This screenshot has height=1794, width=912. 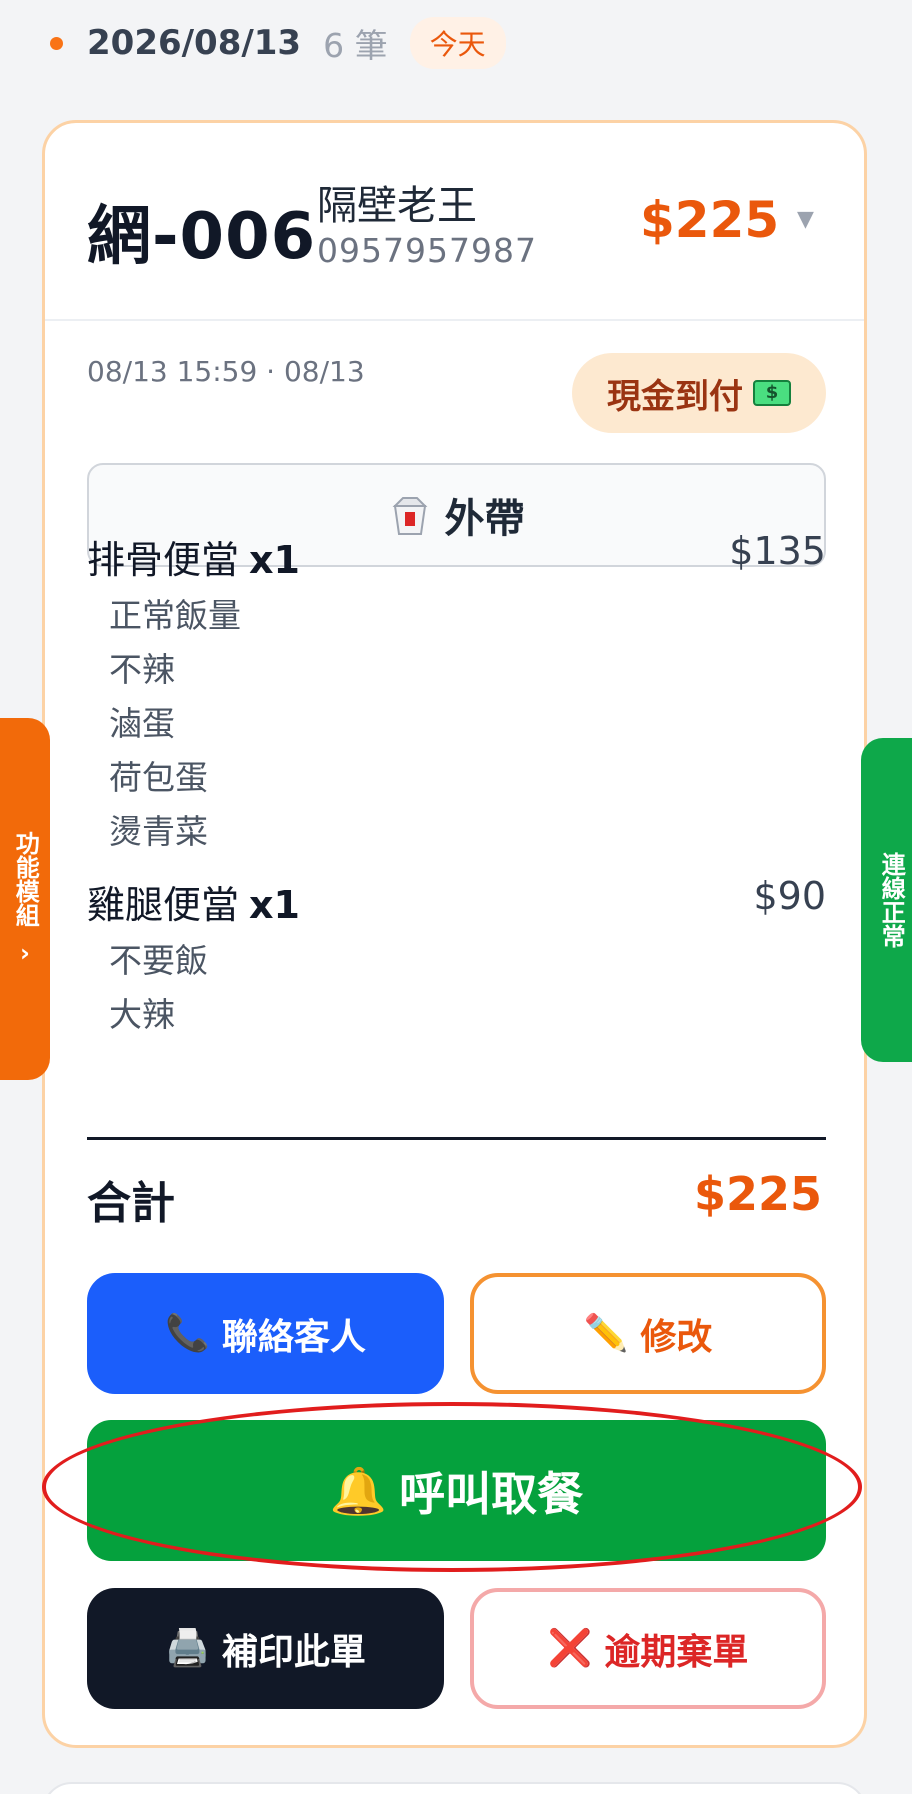 What do you see at coordinates (777, 551) in the screenshot?
I see `item-price: $135` at bounding box center [777, 551].